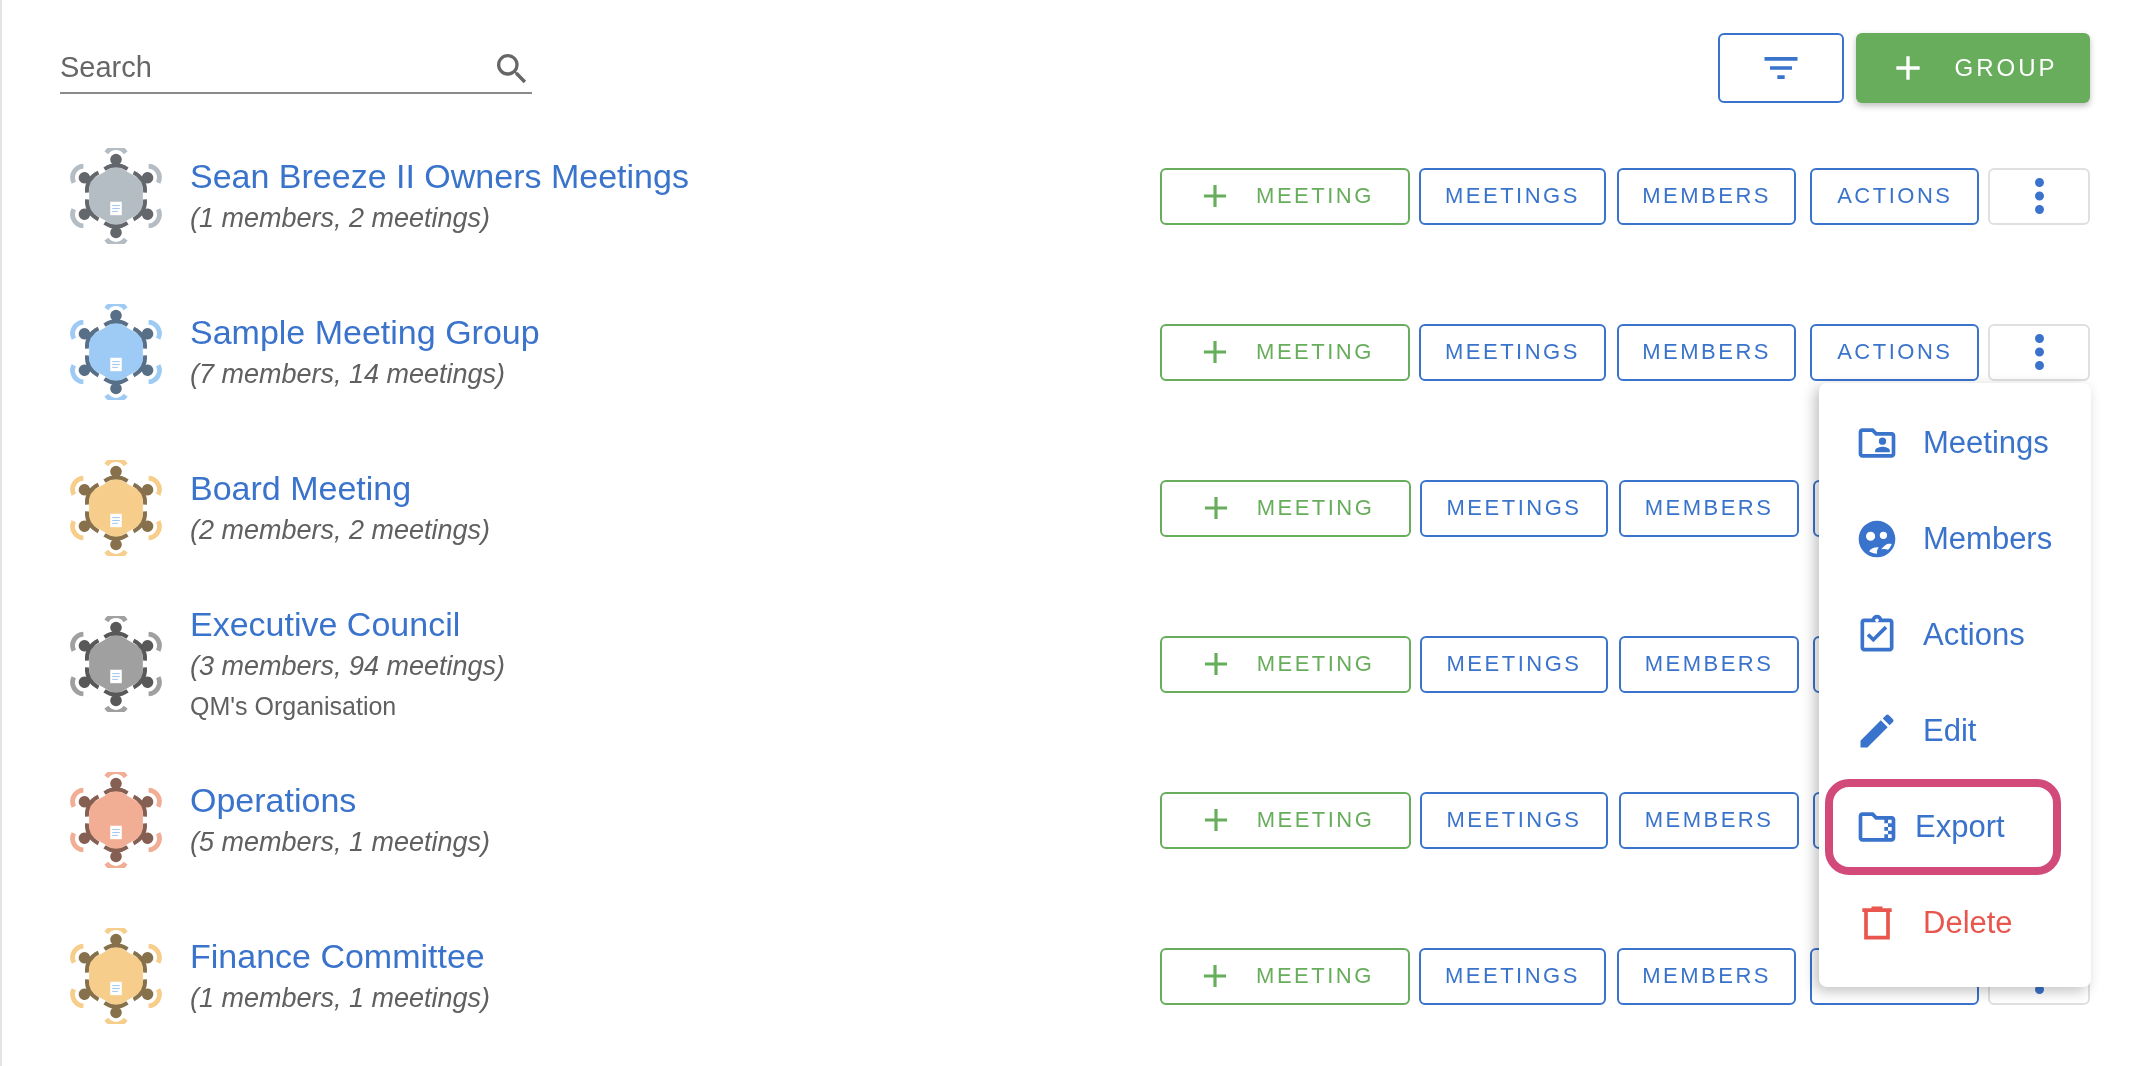 This screenshot has height=1066, width=2144. I want to click on group-title-link: Finance Committee, so click(675, 956).